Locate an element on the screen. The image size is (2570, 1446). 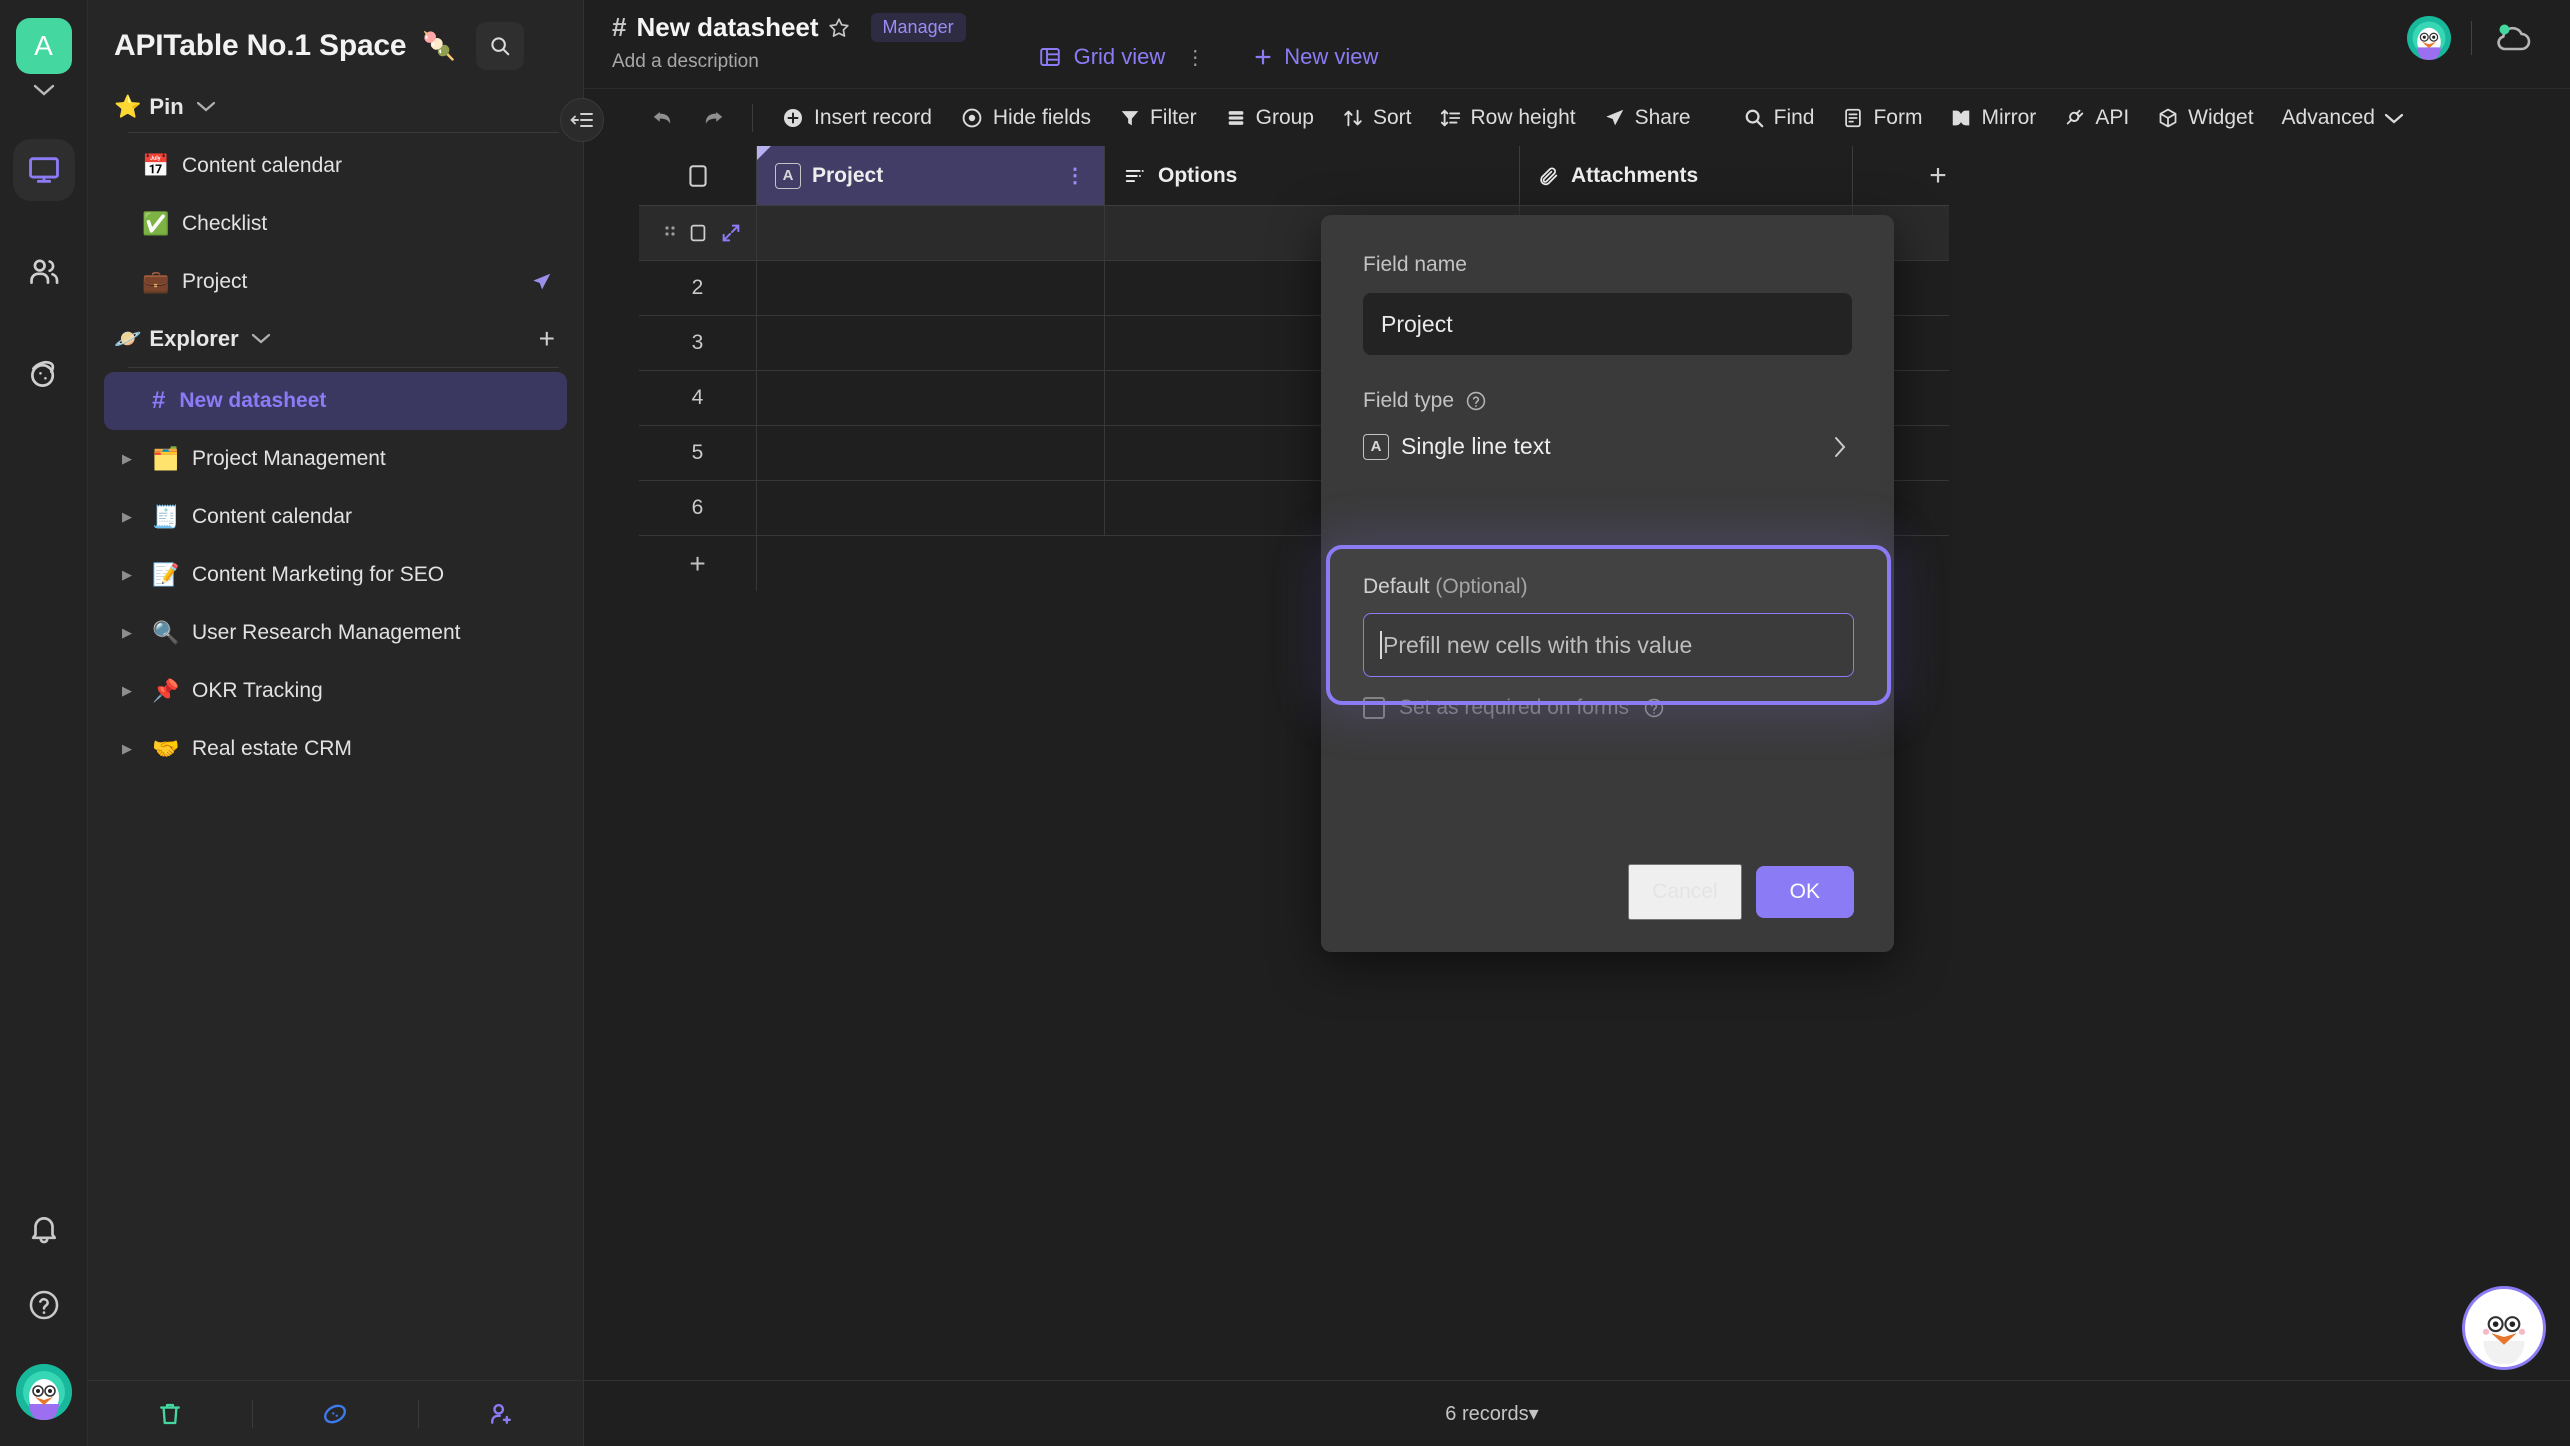
expand-record-icon is located at coordinates (731, 233).